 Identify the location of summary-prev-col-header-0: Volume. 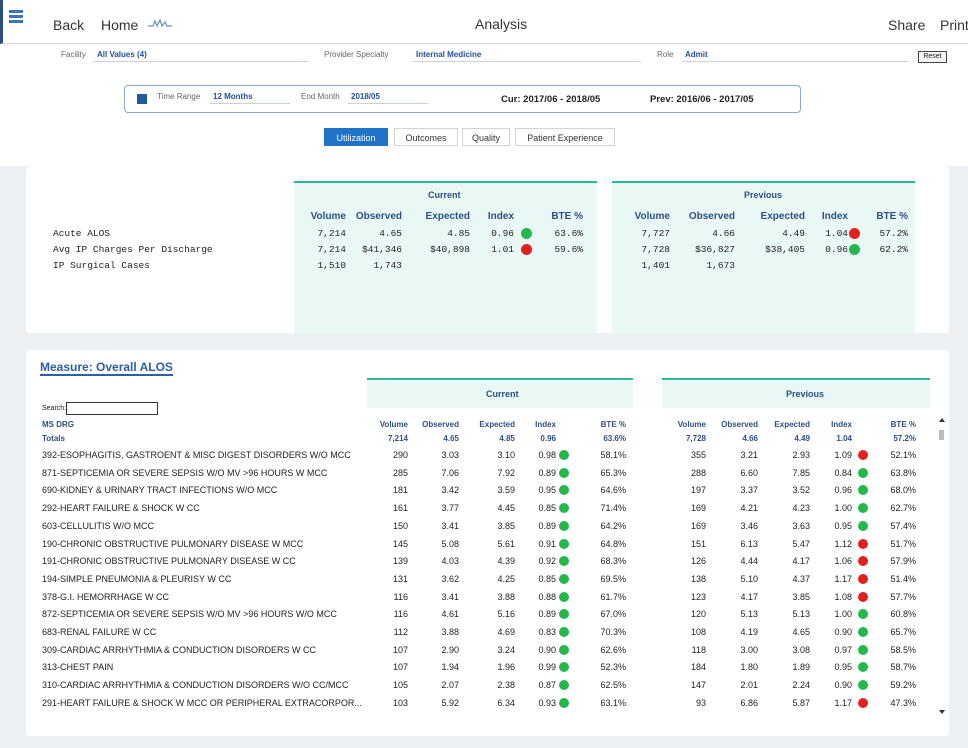
(645, 216).